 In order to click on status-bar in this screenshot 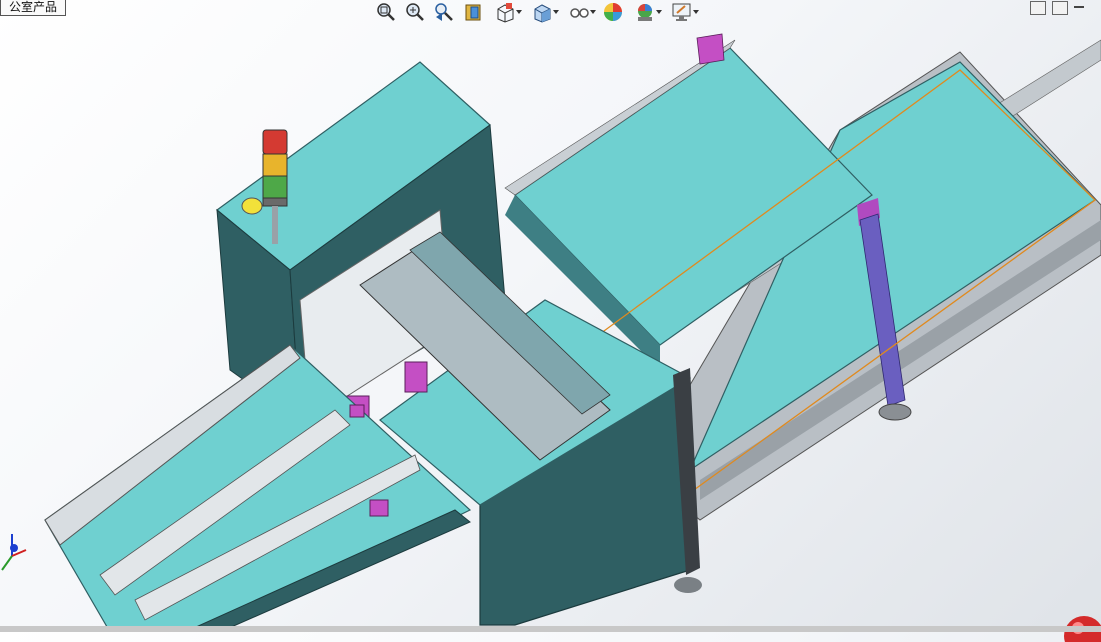, I will do `click(550, 629)`.